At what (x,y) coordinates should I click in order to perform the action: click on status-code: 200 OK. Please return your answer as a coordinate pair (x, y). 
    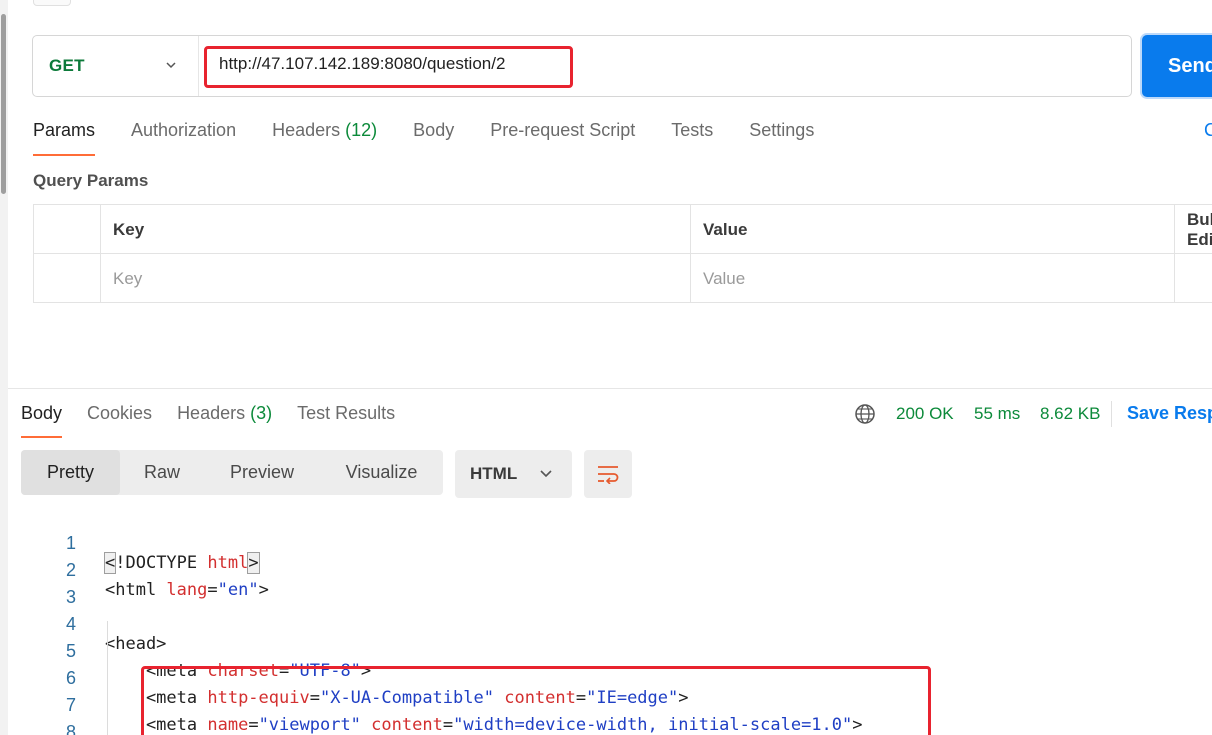
    Looking at the image, I should click on (925, 414).